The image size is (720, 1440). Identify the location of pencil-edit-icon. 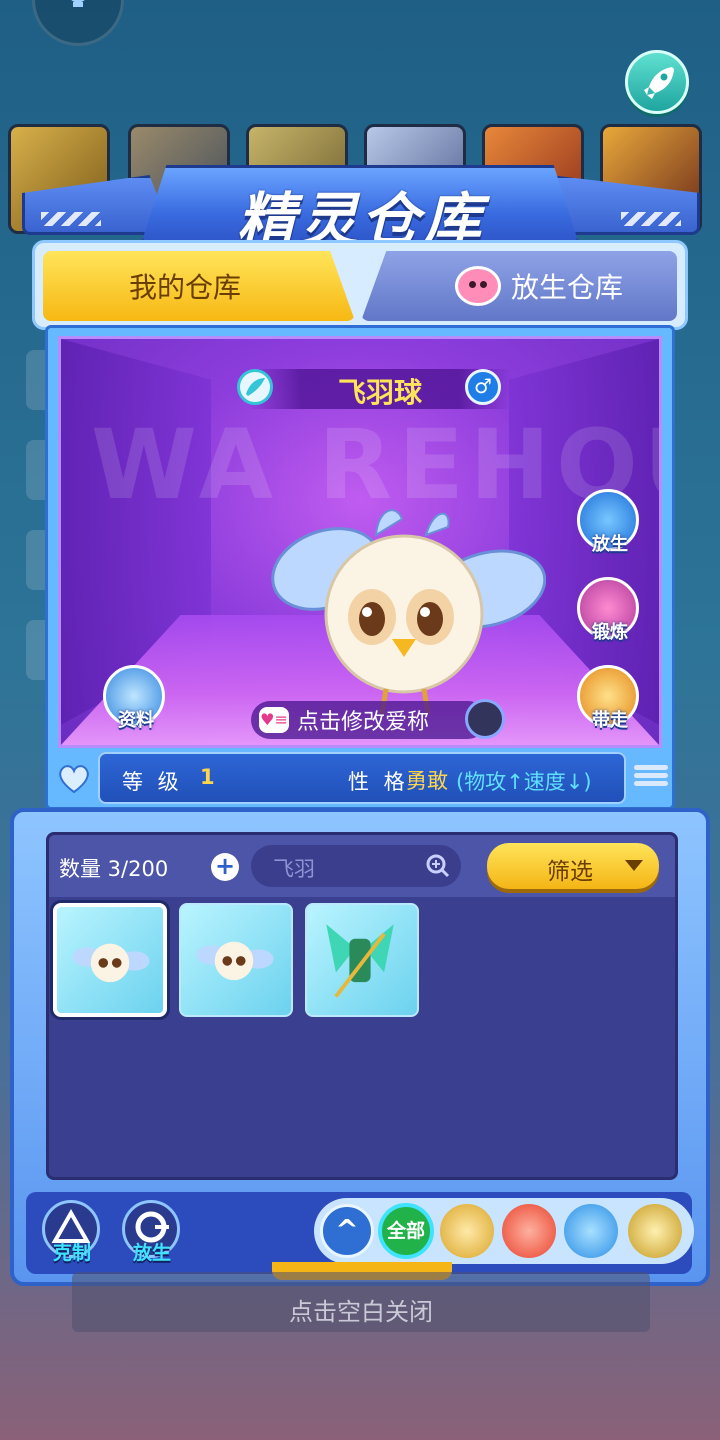
(485, 719).